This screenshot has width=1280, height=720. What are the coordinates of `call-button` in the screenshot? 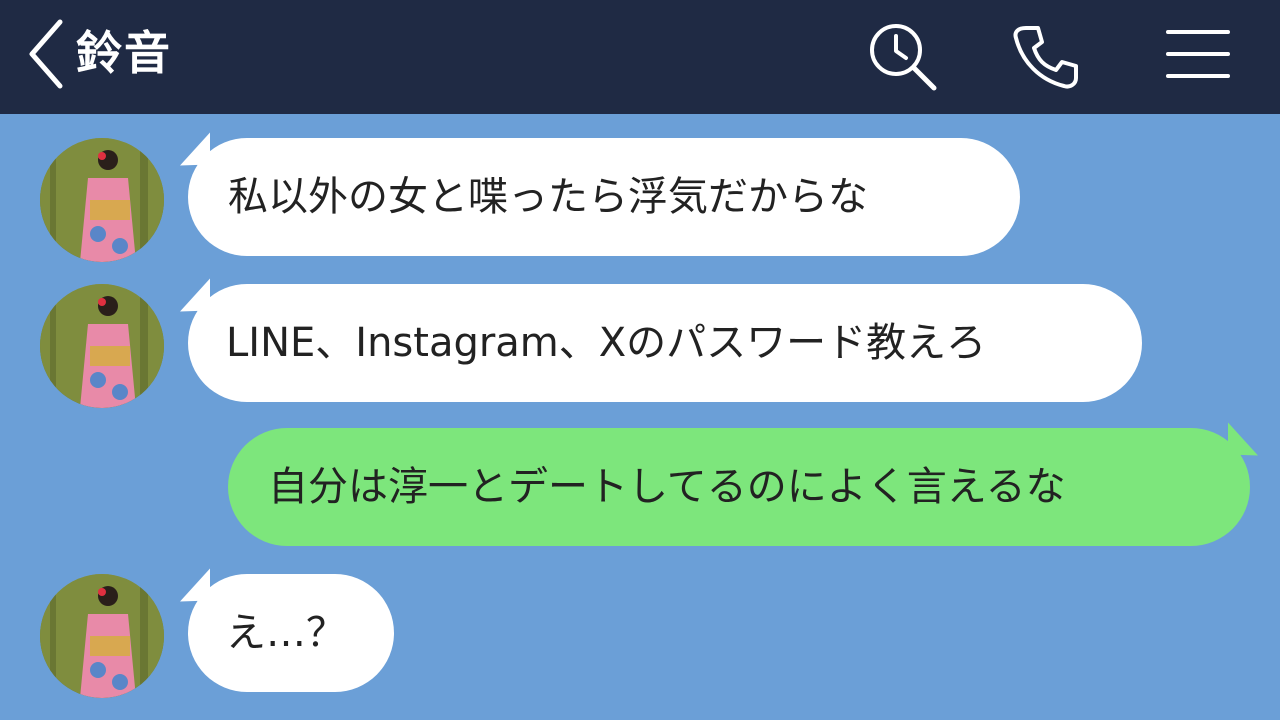 It's located at (1046, 56).